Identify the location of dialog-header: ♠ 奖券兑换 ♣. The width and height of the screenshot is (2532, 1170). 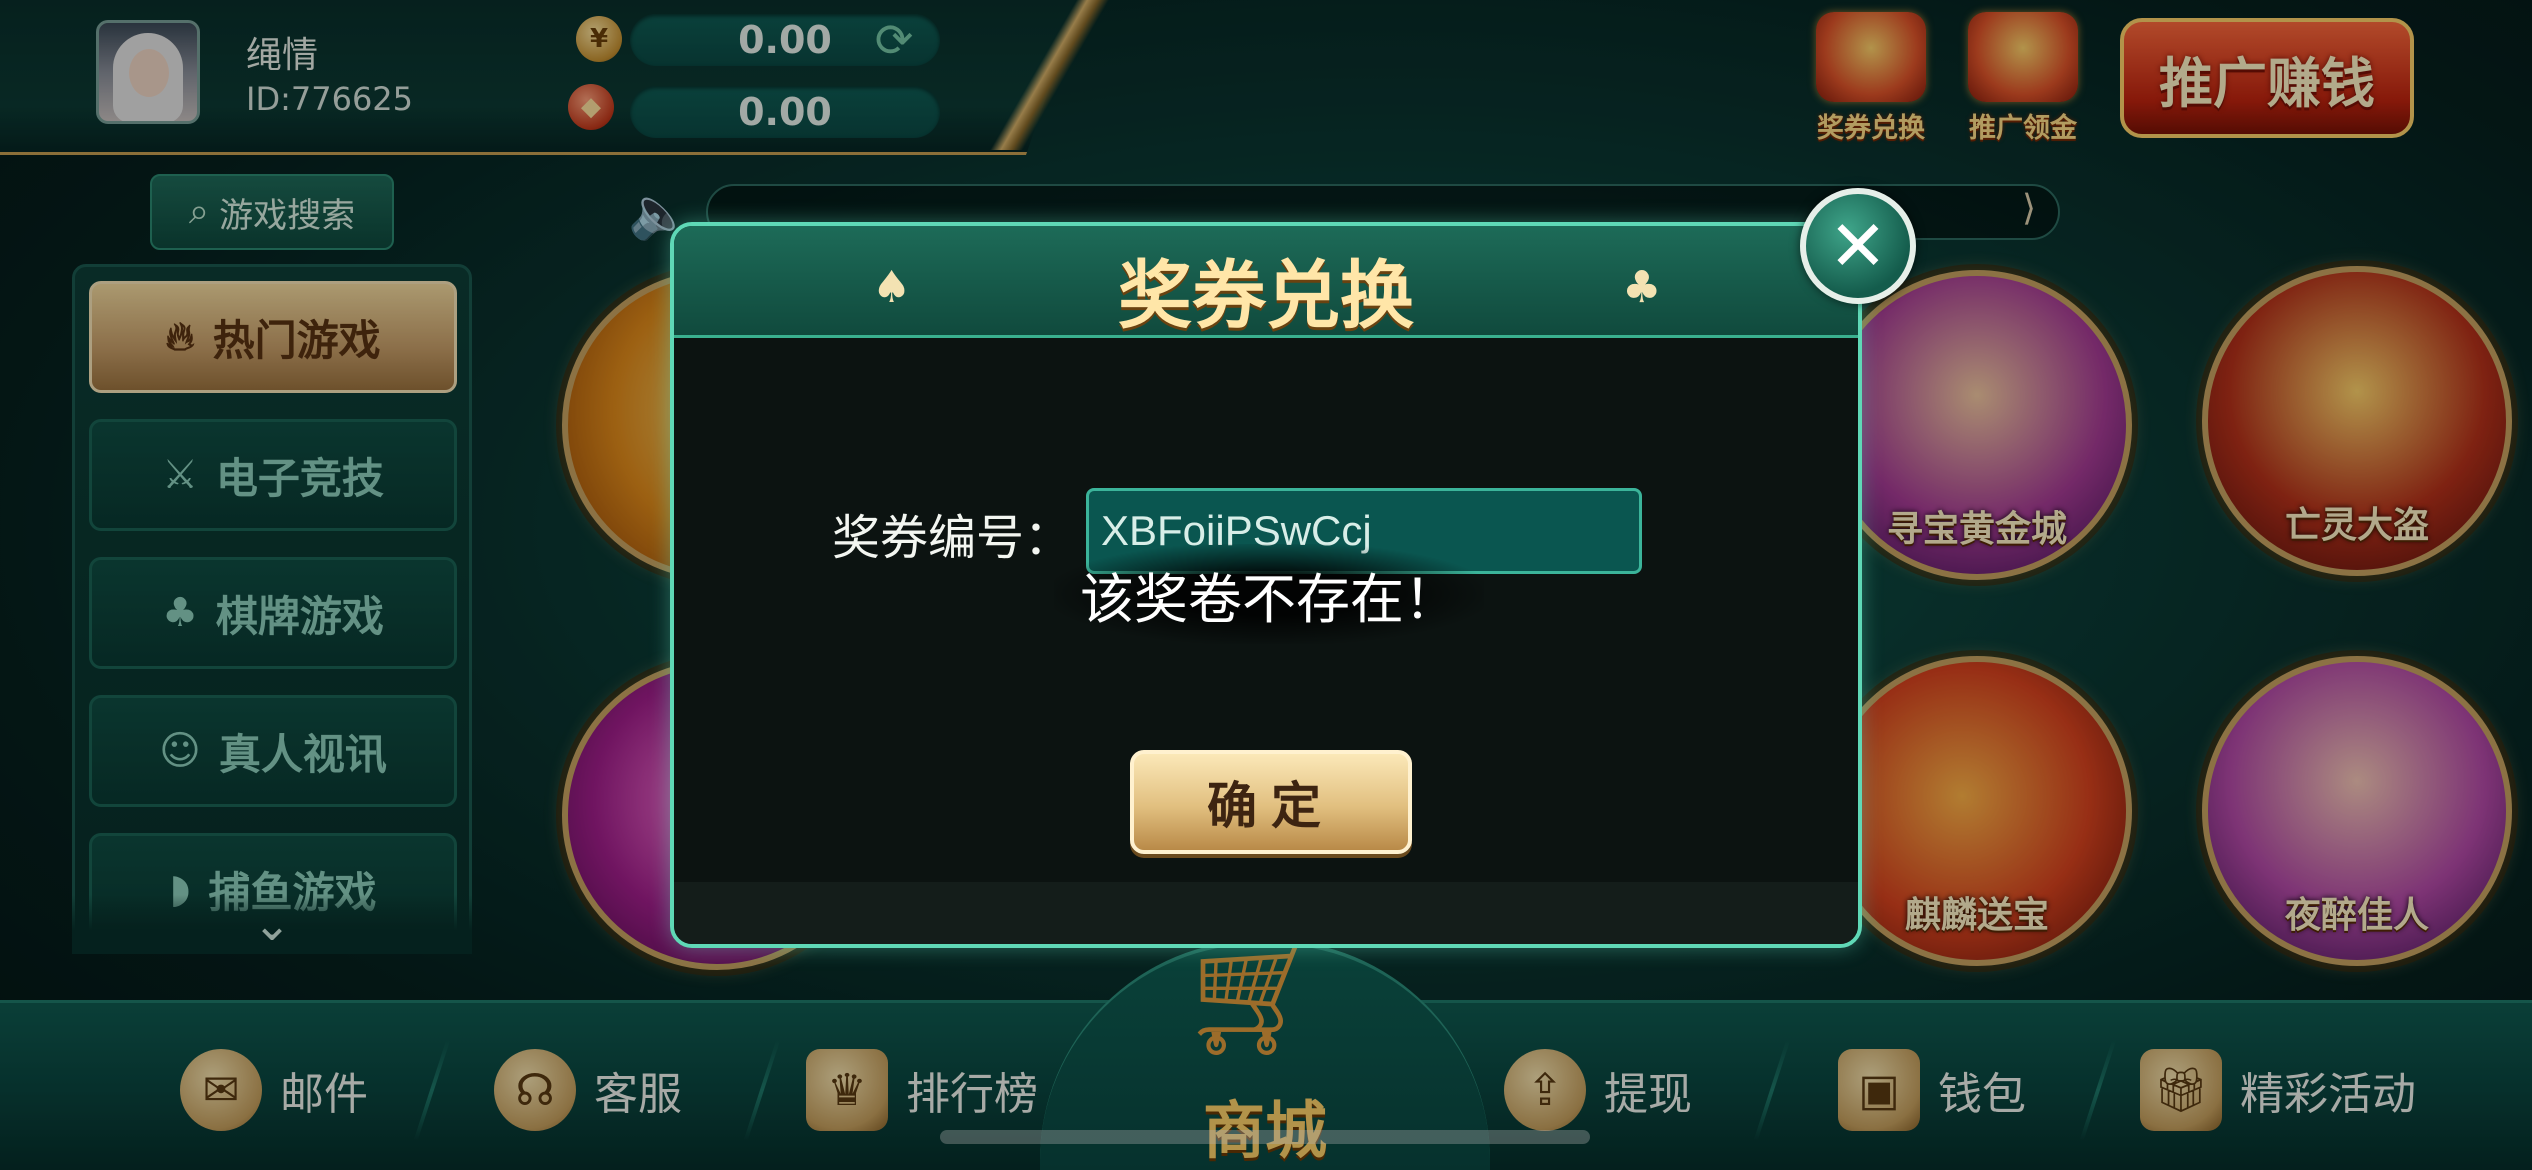
(1266, 282).